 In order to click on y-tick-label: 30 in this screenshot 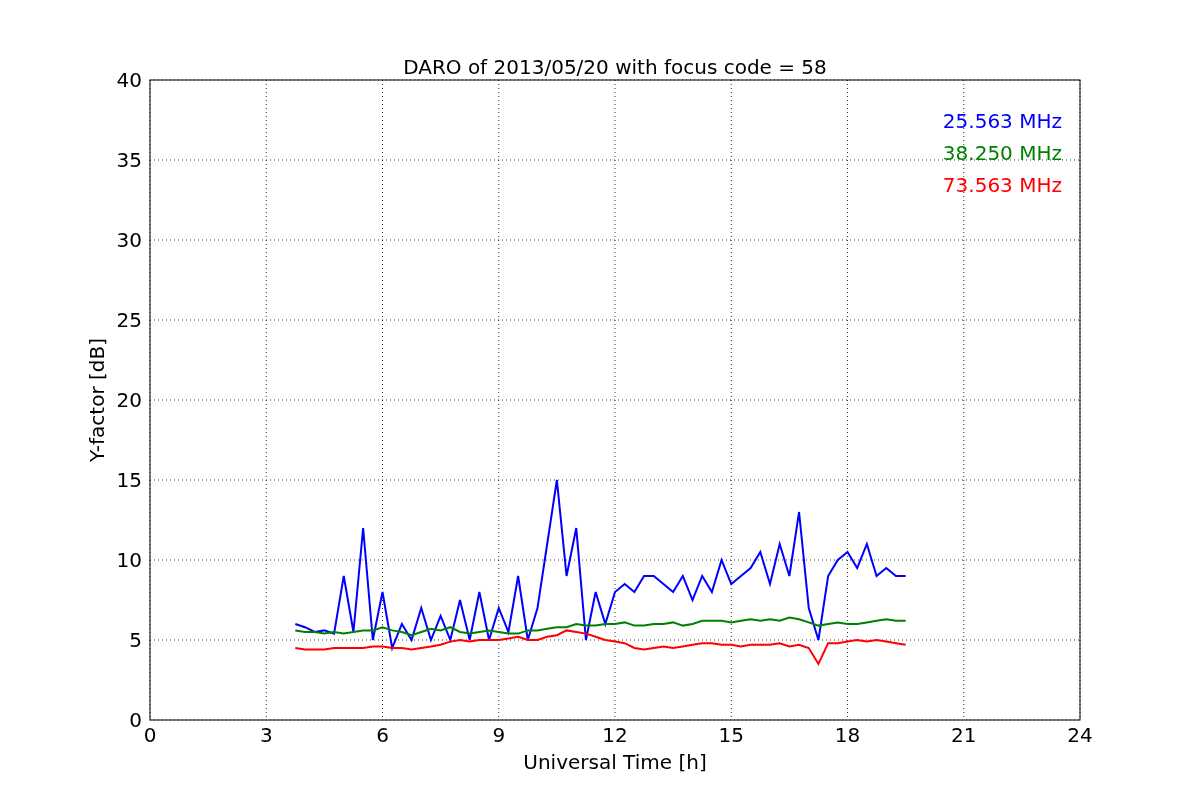, I will do `click(129, 240)`.